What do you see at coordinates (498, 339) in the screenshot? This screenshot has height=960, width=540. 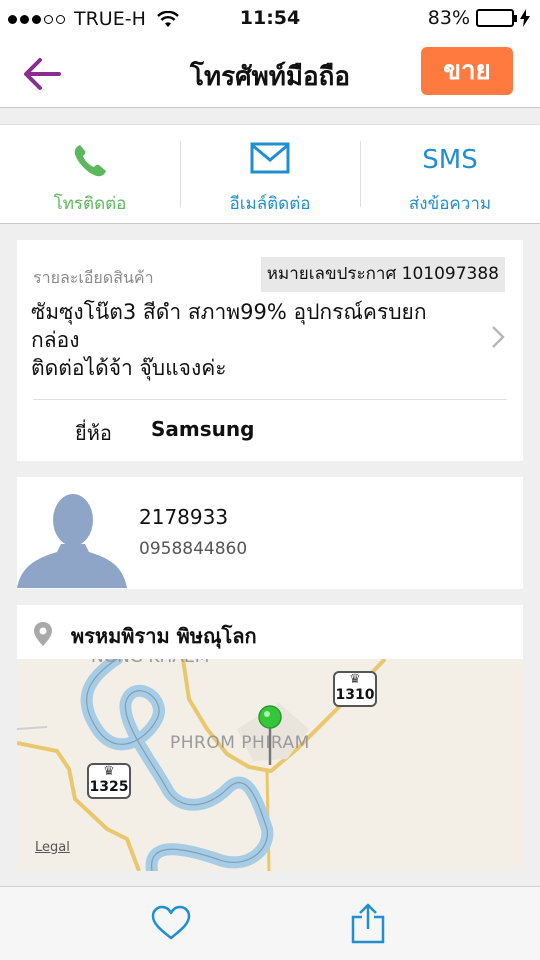 I see `chevron-right-icon` at bounding box center [498, 339].